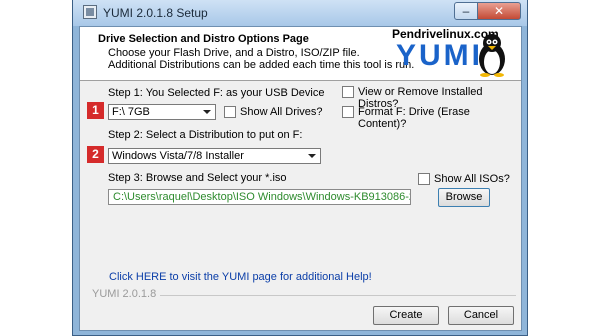 The height and width of the screenshot is (336, 600). What do you see at coordinates (95, 154) in the screenshot?
I see `step2-marker: 2` at bounding box center [95, 154].